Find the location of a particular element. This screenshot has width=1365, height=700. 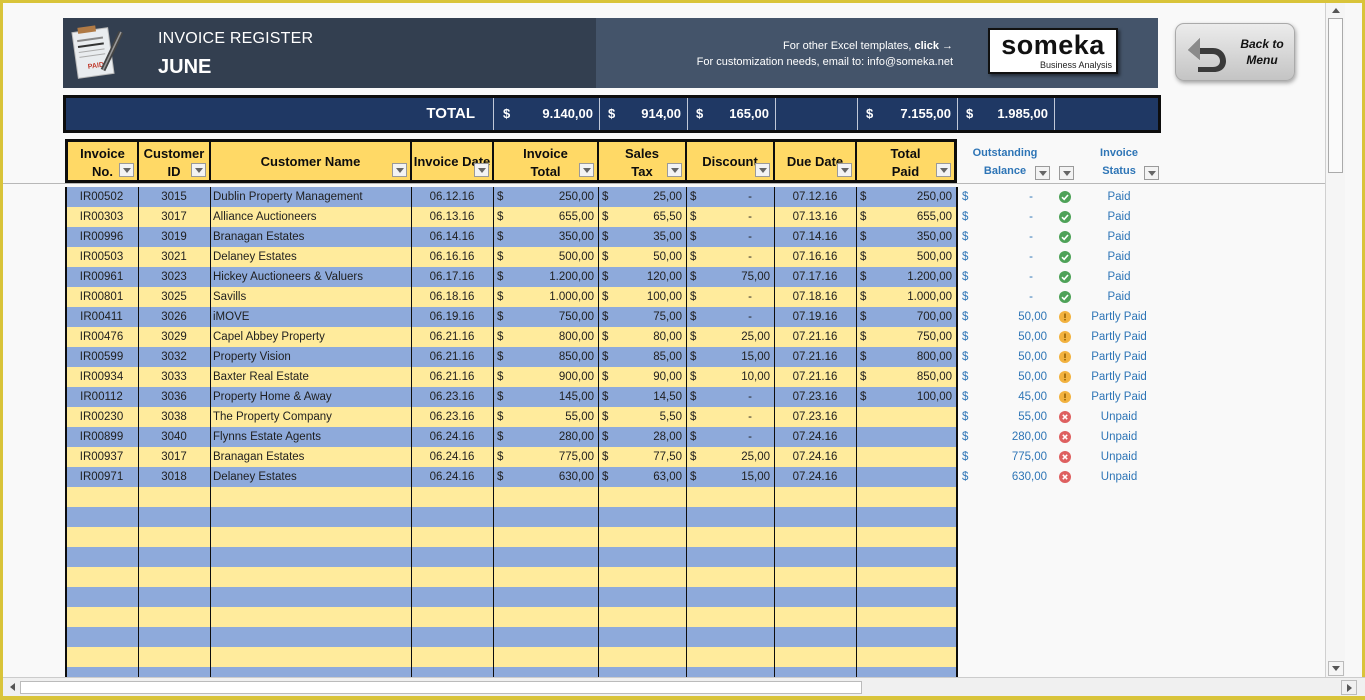

cell-customer-name: Branagan Estates is located at coordinates (310, 457).